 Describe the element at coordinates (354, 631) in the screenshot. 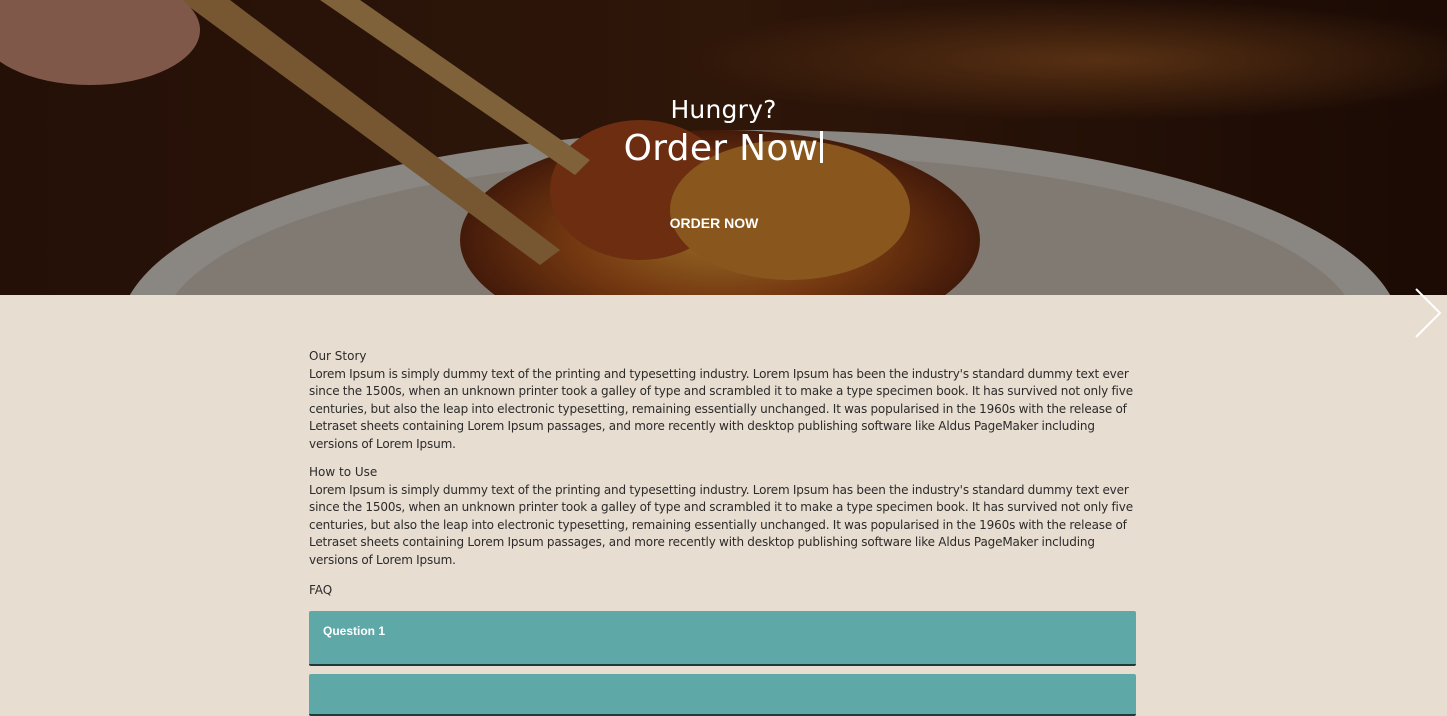

I see `faq-question-1: Question 1` at that location.